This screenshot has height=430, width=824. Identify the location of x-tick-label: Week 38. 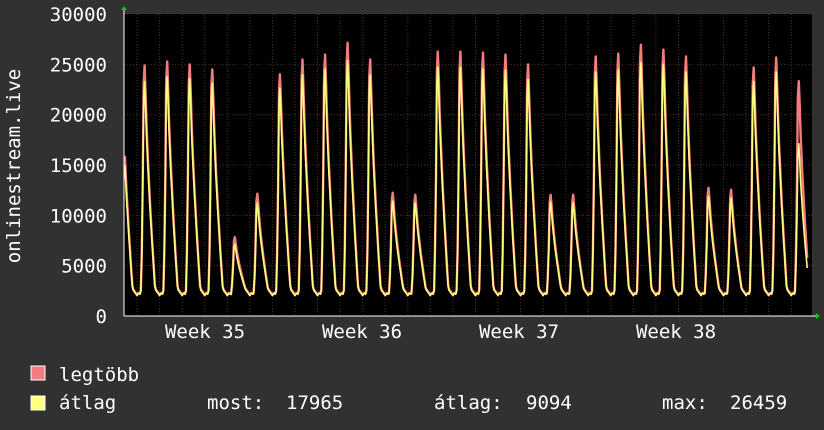
(676, 332).